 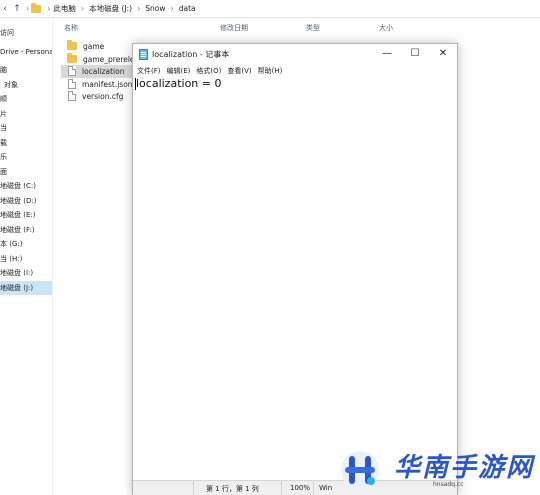 I want to click on up-arrow-icon: ↑, so click(x=17, y=9).